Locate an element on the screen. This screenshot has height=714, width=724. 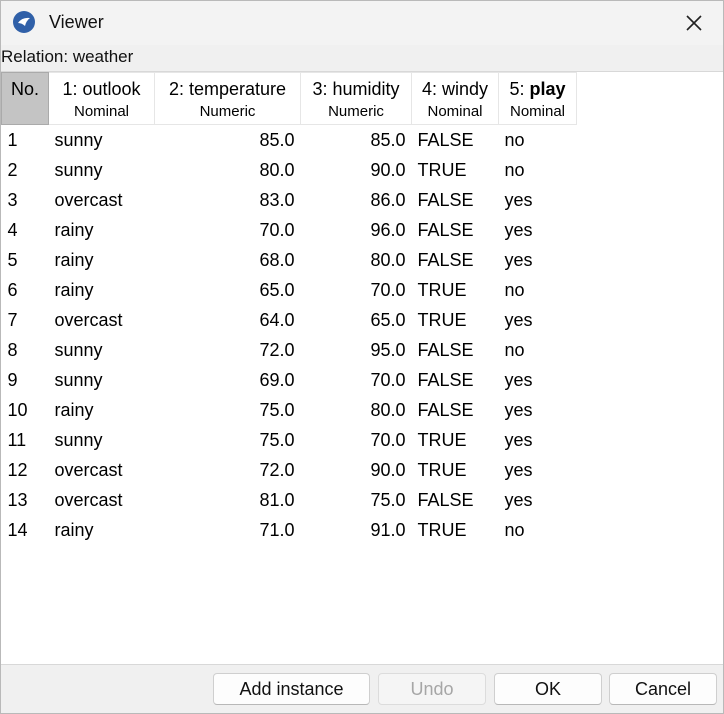
table-row: 13 overcast 81.0 75.0 FALSE yes is located at coordinates (289, 500).